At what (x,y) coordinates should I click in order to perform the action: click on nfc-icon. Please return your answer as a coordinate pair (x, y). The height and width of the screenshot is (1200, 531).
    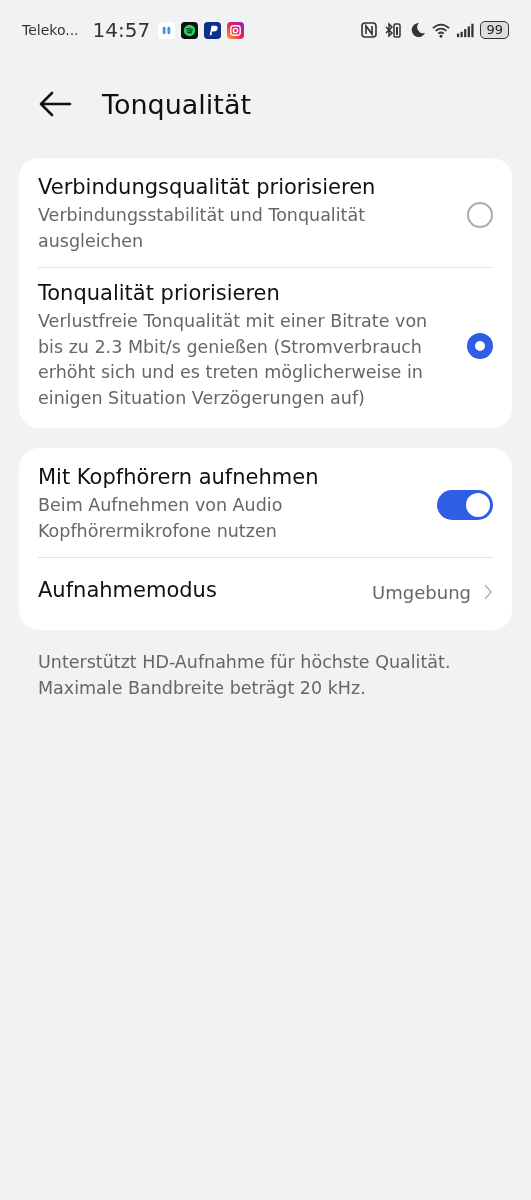
    Looking at the image, I should click on (369, 30).